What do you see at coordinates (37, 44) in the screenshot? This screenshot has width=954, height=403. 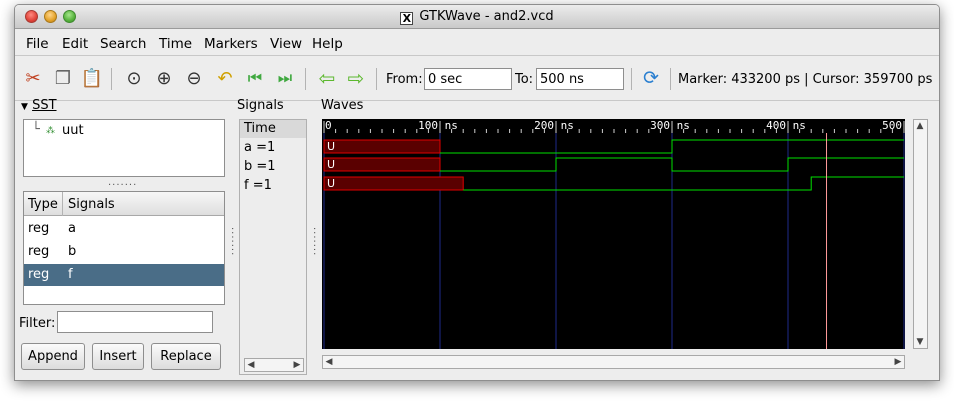 I see `menu-file: File` at bounding box center [37, 44].